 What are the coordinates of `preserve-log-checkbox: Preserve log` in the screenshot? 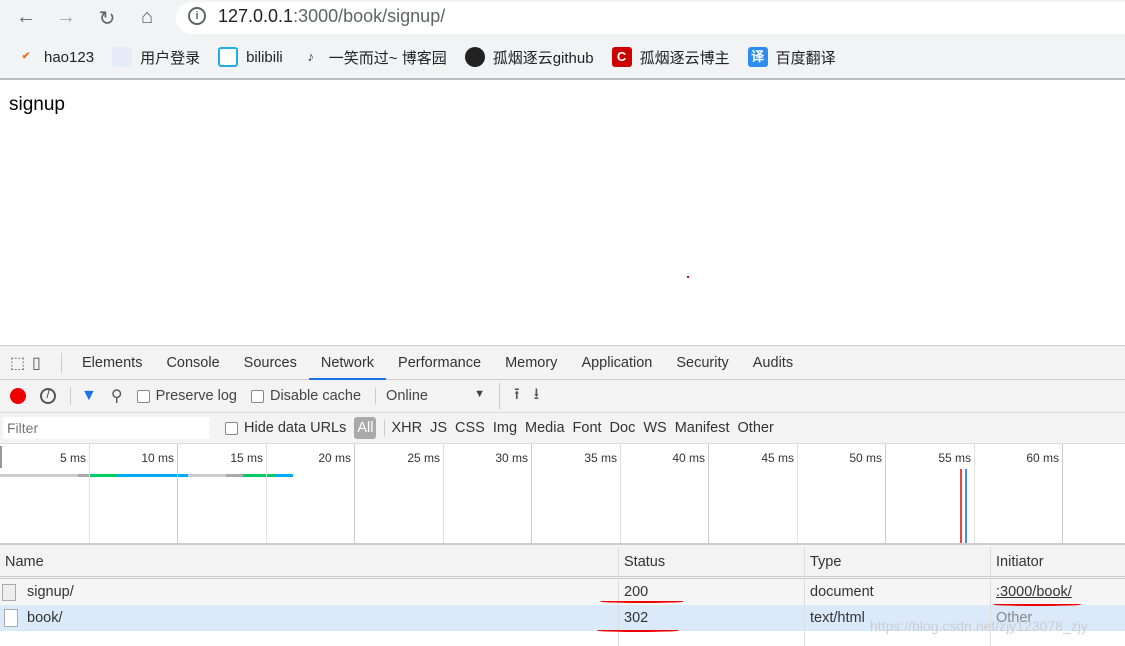 It's located at (186, 396).